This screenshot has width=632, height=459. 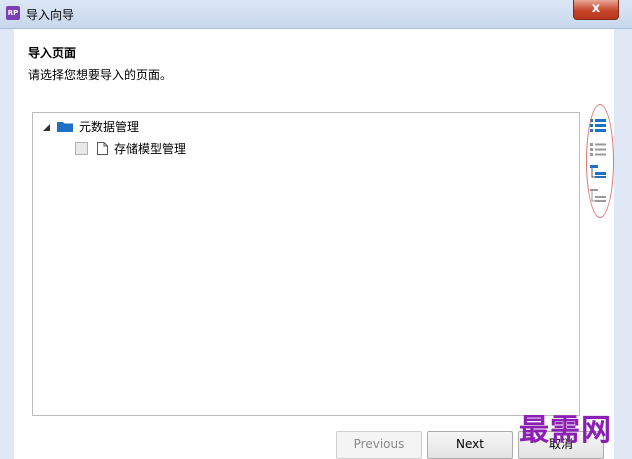 What do you see at coordinates (81, 148) in the screenshot?
I see `page-checkbox` at bounding box center [81, 148].